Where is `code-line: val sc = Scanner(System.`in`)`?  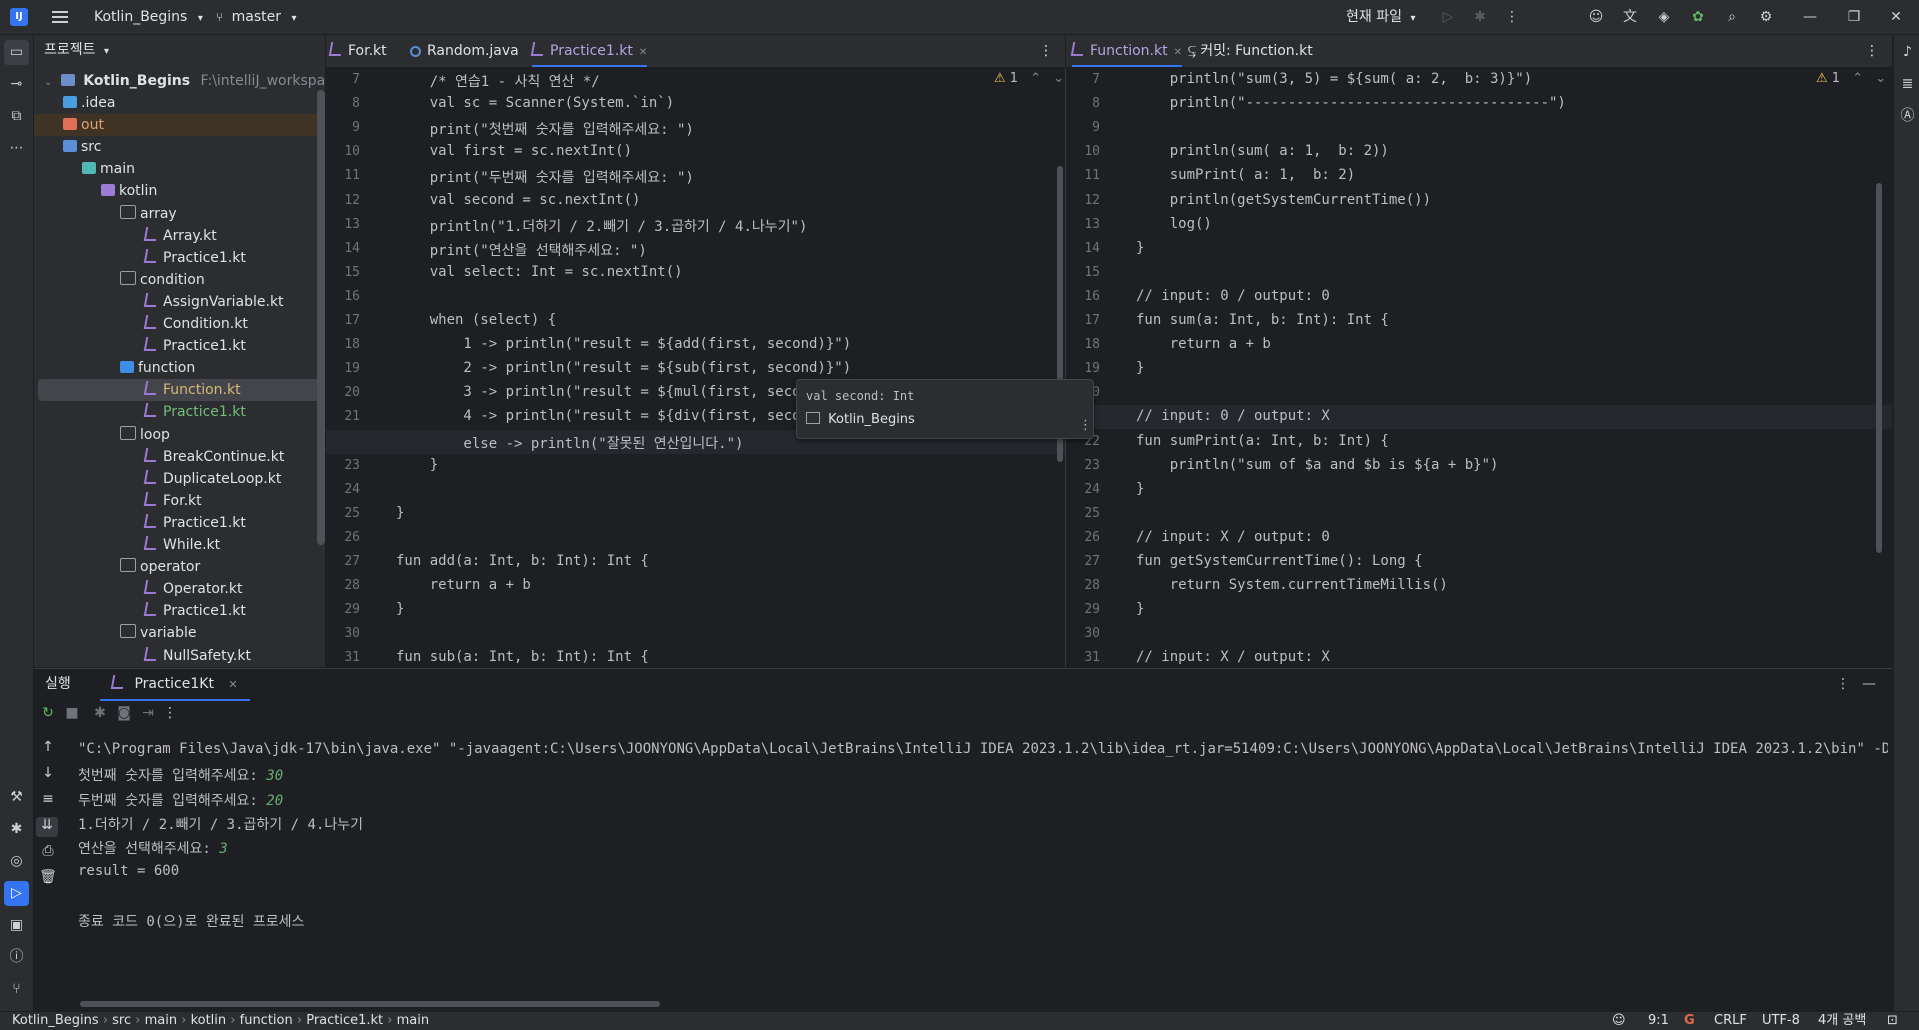
code-line: val sc = Scanner(System.`in`) is located at coordinates (535, 103).